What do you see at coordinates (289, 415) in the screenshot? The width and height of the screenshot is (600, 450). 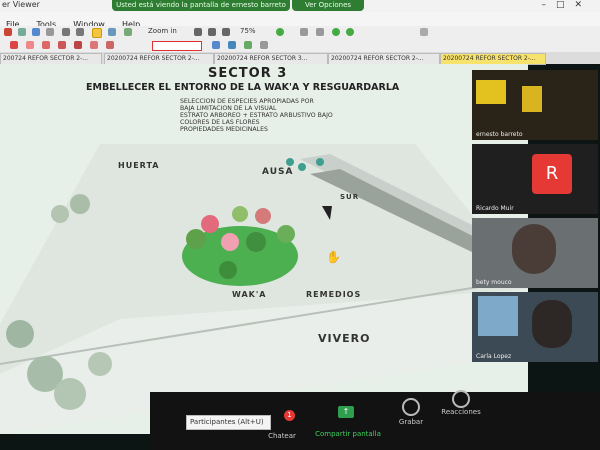 I see `chat-badge: 1` at bounding box center [289, 415].